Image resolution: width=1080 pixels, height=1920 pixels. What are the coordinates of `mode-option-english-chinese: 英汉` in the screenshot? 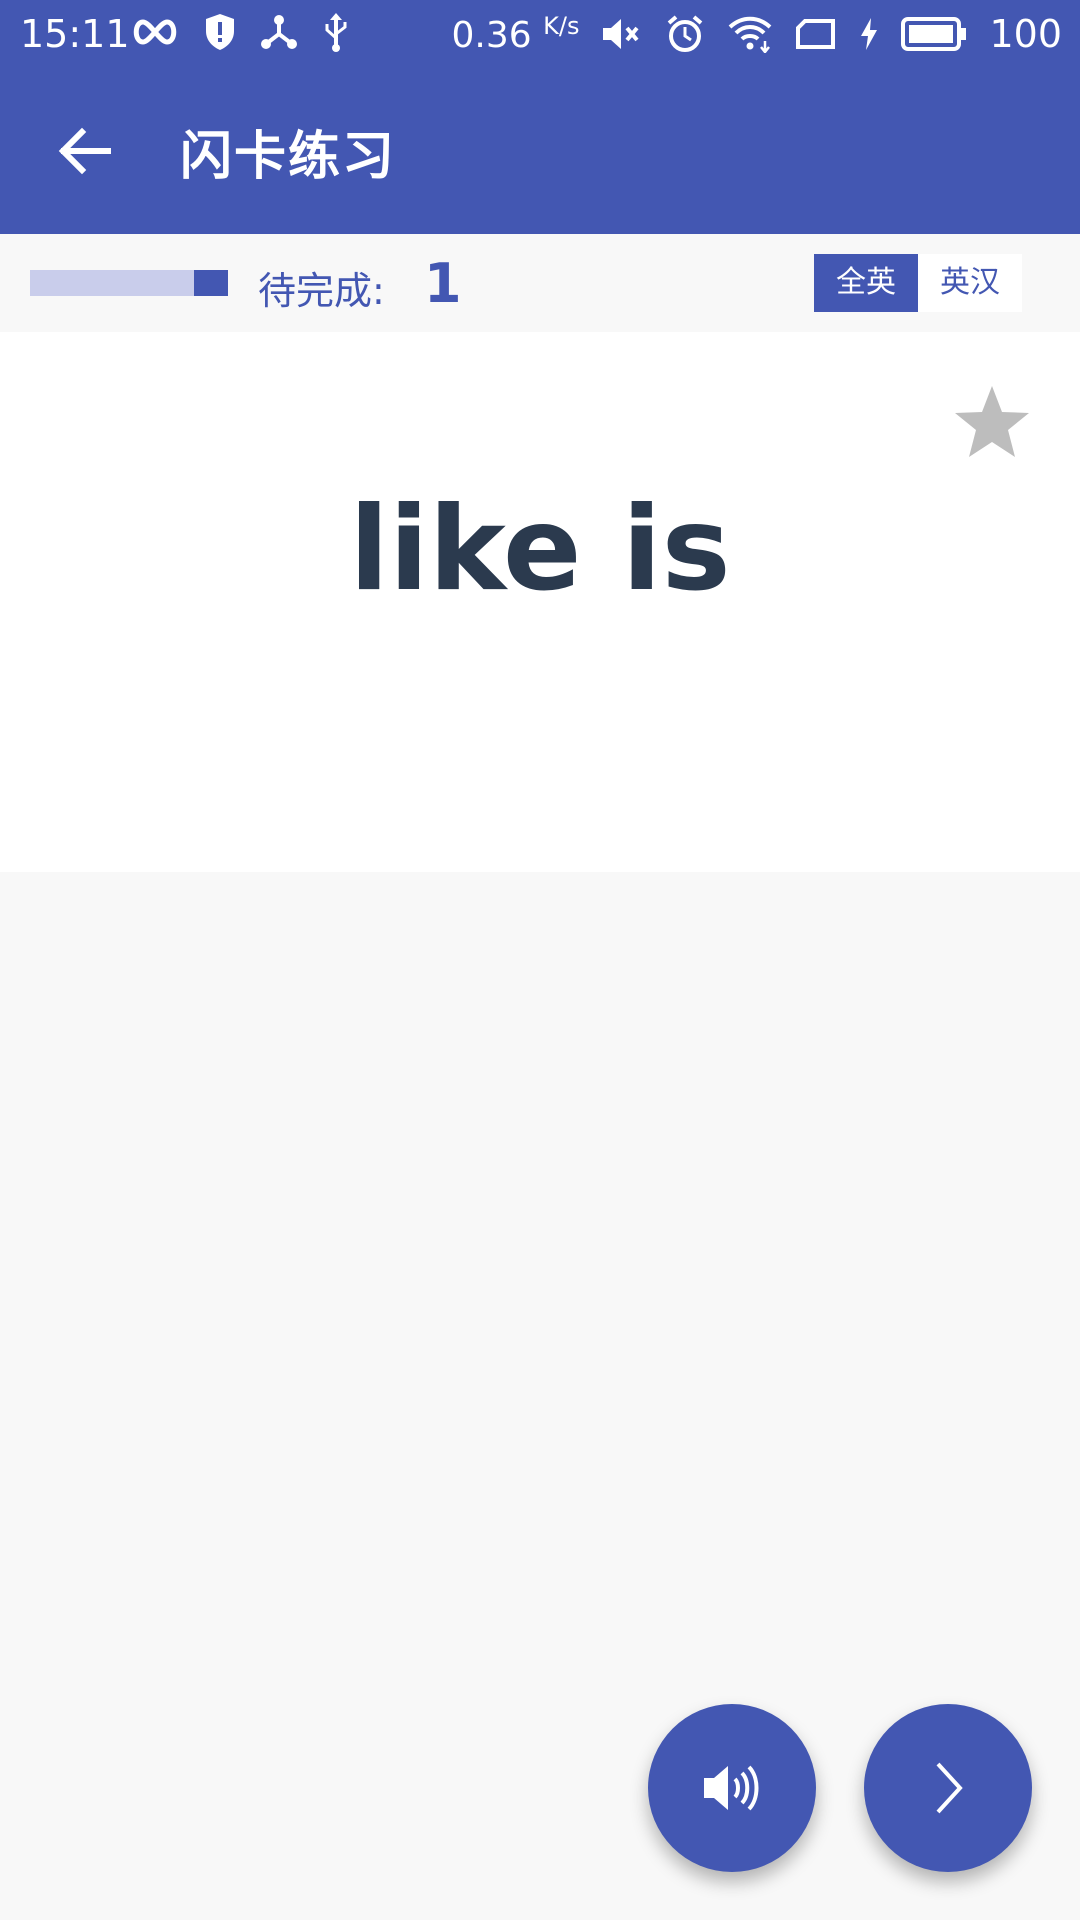 It's located at (970, 283).